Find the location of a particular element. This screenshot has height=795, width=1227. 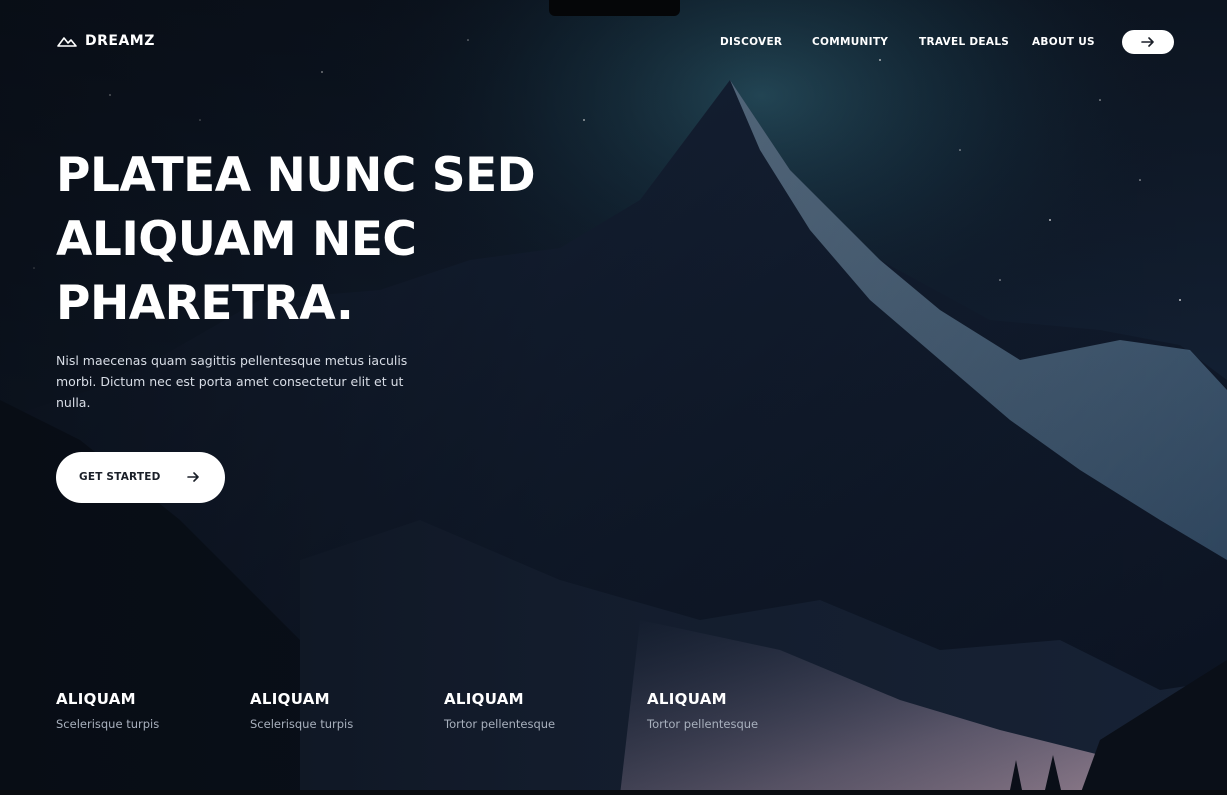

nav-link-community: COMMUNITY is located at coordinates (850, 42).